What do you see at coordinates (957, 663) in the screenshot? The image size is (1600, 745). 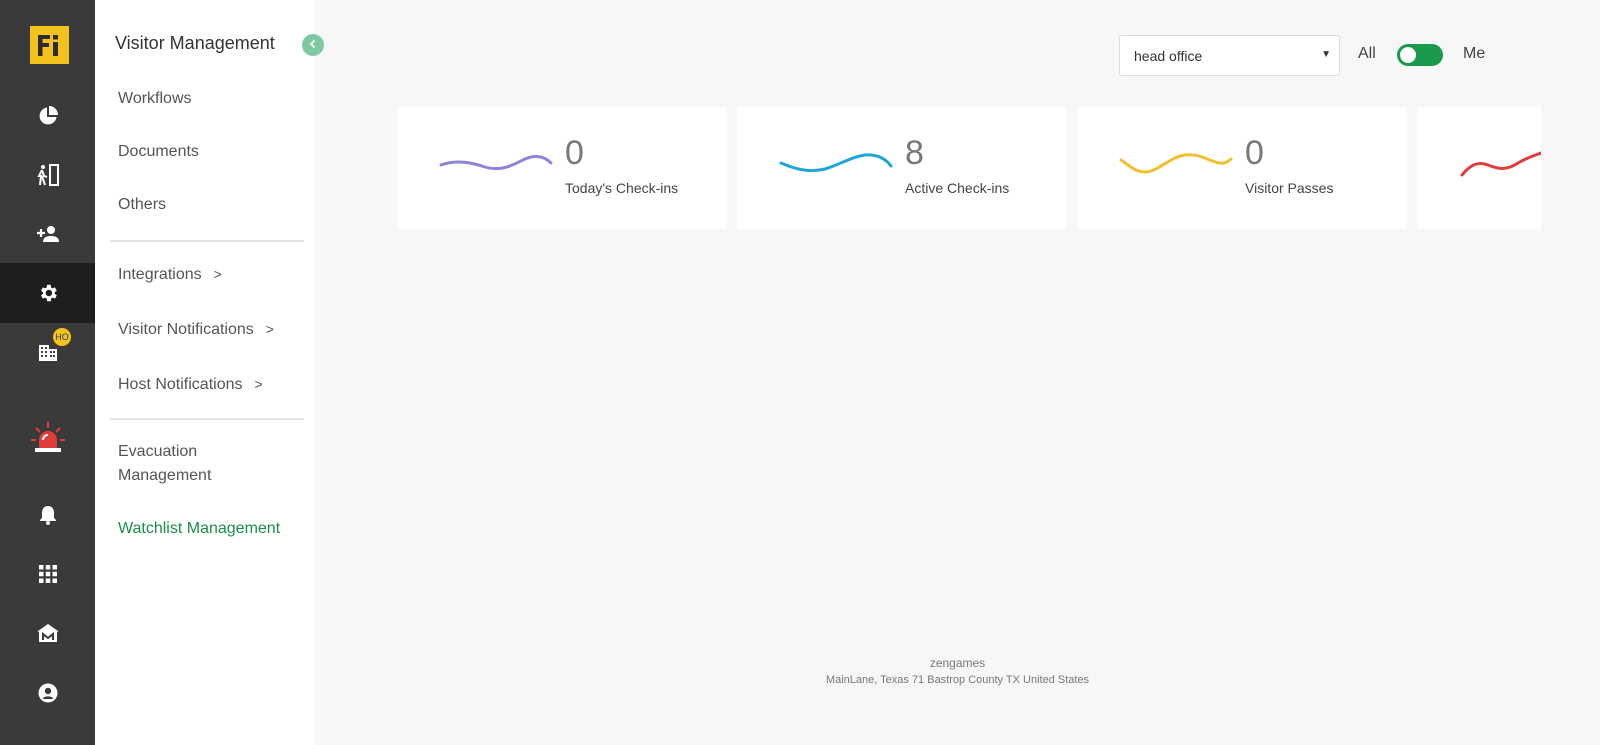 I see `company-name: zengames` at bounding box center [957, 663].